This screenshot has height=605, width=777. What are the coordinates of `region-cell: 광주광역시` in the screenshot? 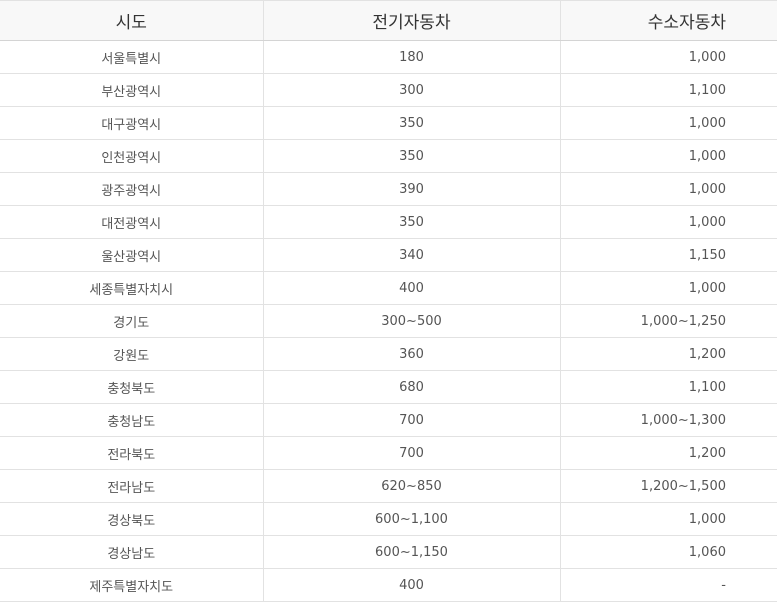 It's located at (131, 189).